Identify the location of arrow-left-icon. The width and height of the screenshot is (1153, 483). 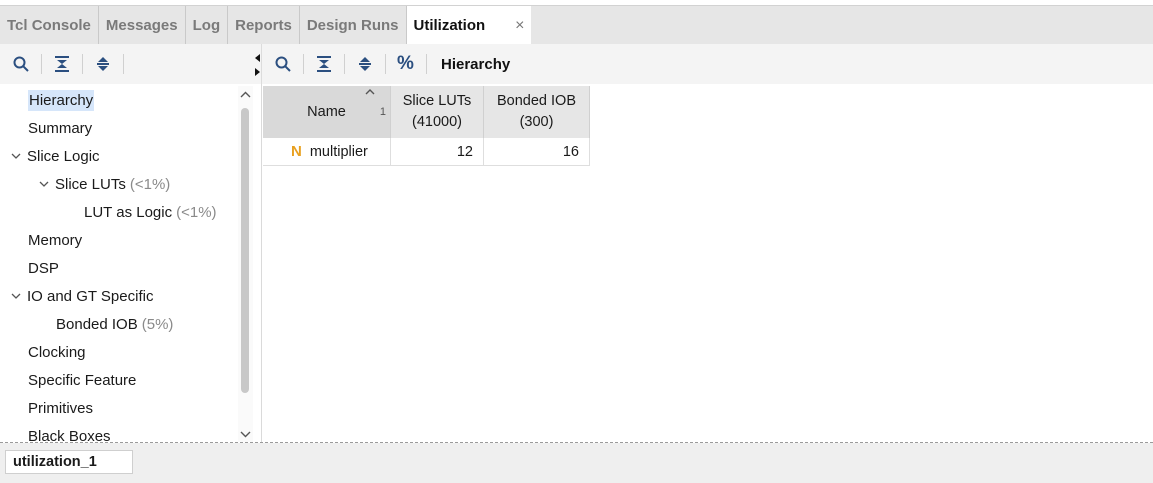
(257, 58).